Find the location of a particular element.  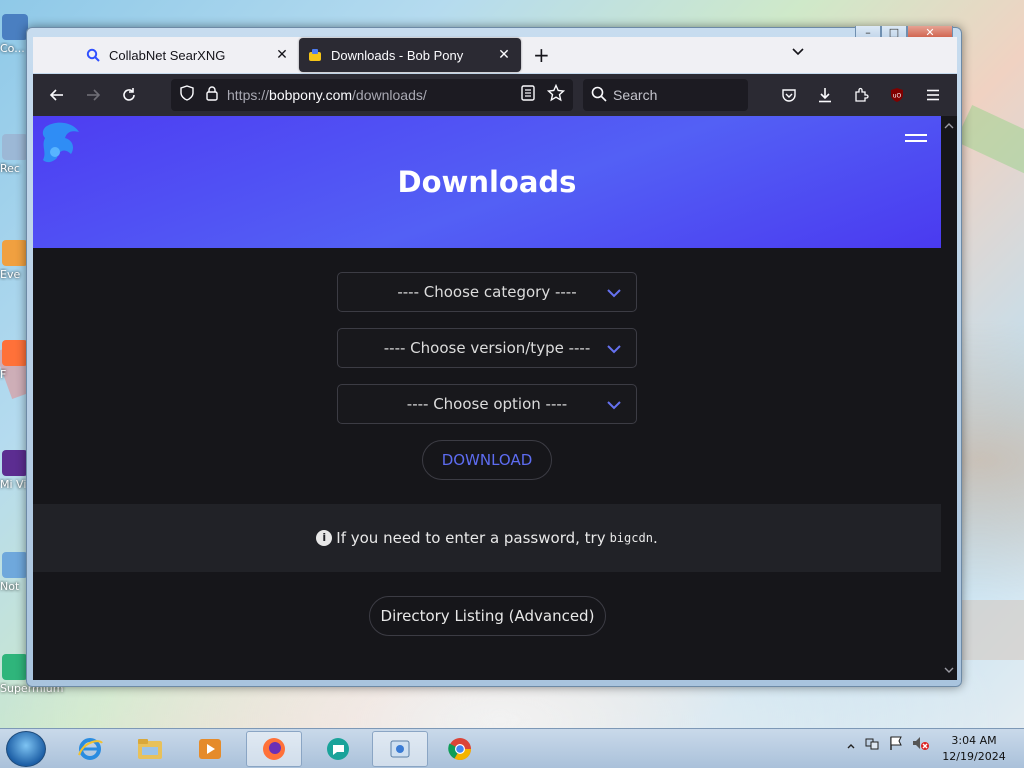

url-path: /downloads/ is located at coordinates (389, 95).